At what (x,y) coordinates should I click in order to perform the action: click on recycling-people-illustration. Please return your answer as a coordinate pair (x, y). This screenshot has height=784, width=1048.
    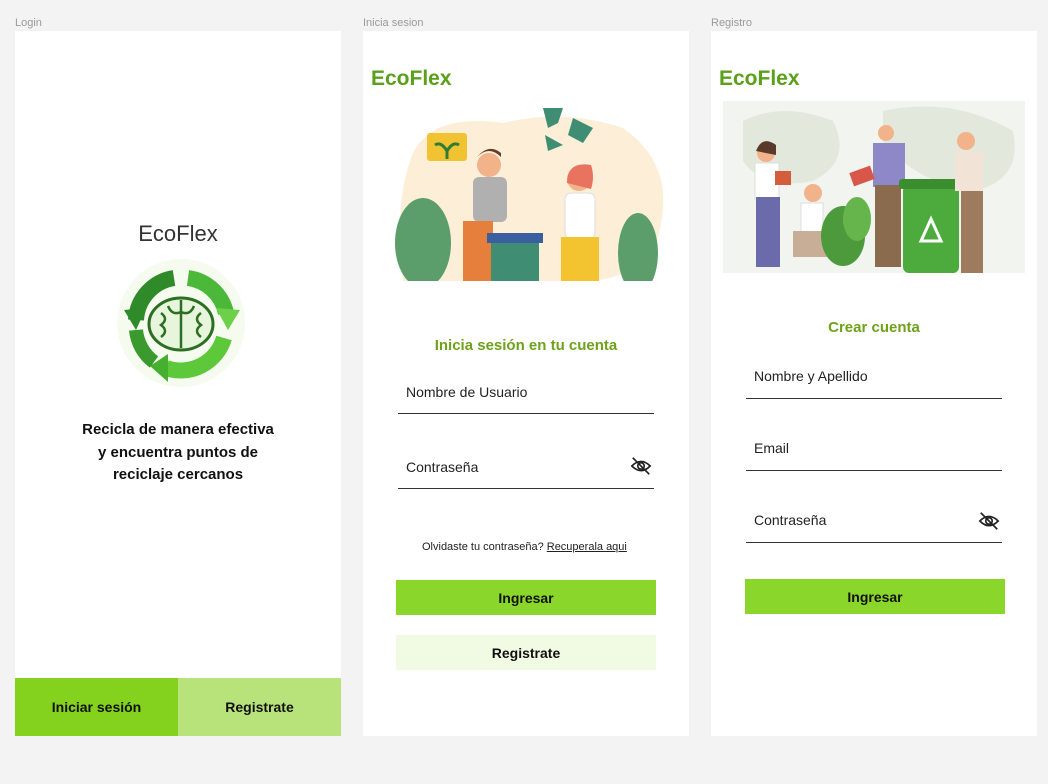
    Looking at the image, I should click on (529, 194).